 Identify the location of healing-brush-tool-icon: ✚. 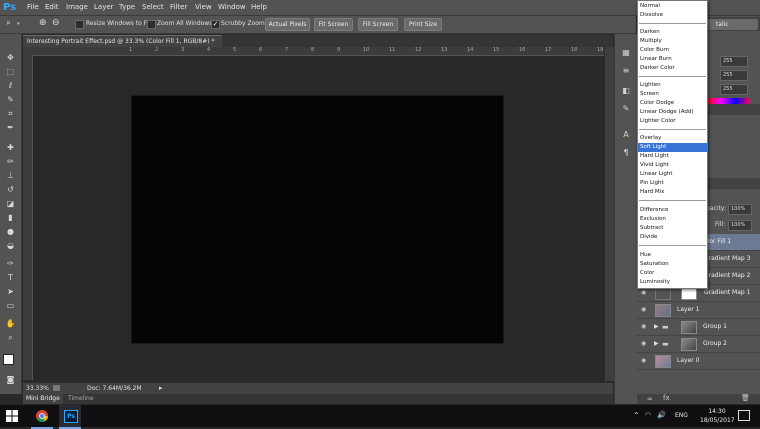
(10, 147).